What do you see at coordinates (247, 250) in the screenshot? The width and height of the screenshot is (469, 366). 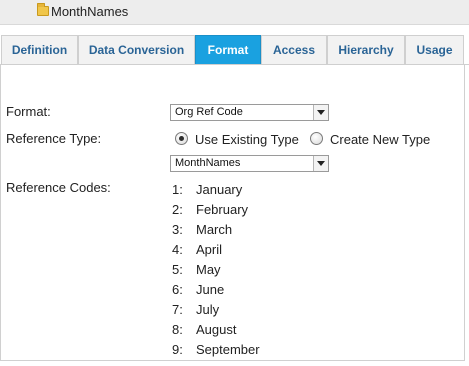 I see `list-item: 4: April` at bounding box center [247, 250].